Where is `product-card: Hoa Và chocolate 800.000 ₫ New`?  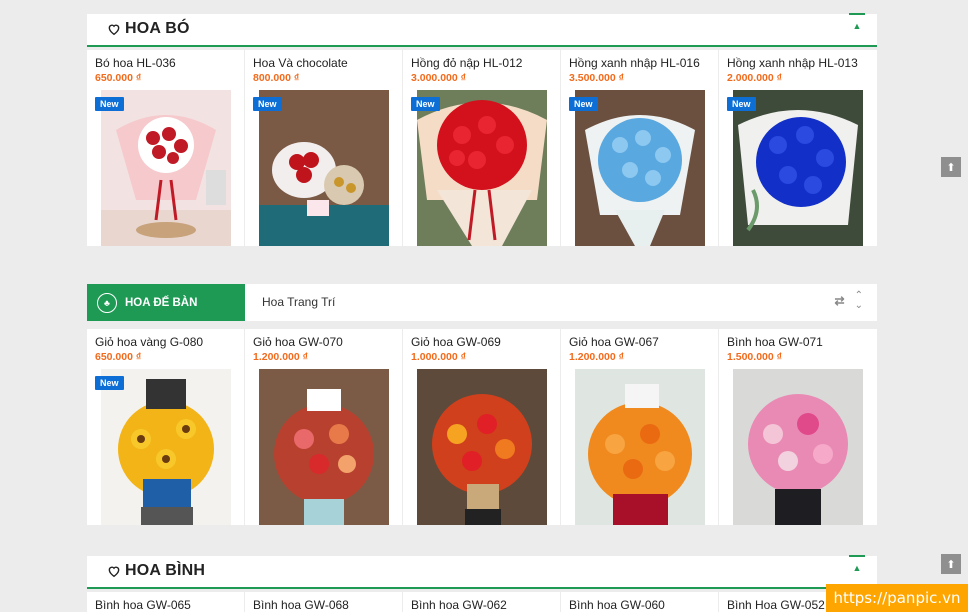
product-card: Hoa Và chocolate 800.000 ₫ New is located at coordinates (323, 148).